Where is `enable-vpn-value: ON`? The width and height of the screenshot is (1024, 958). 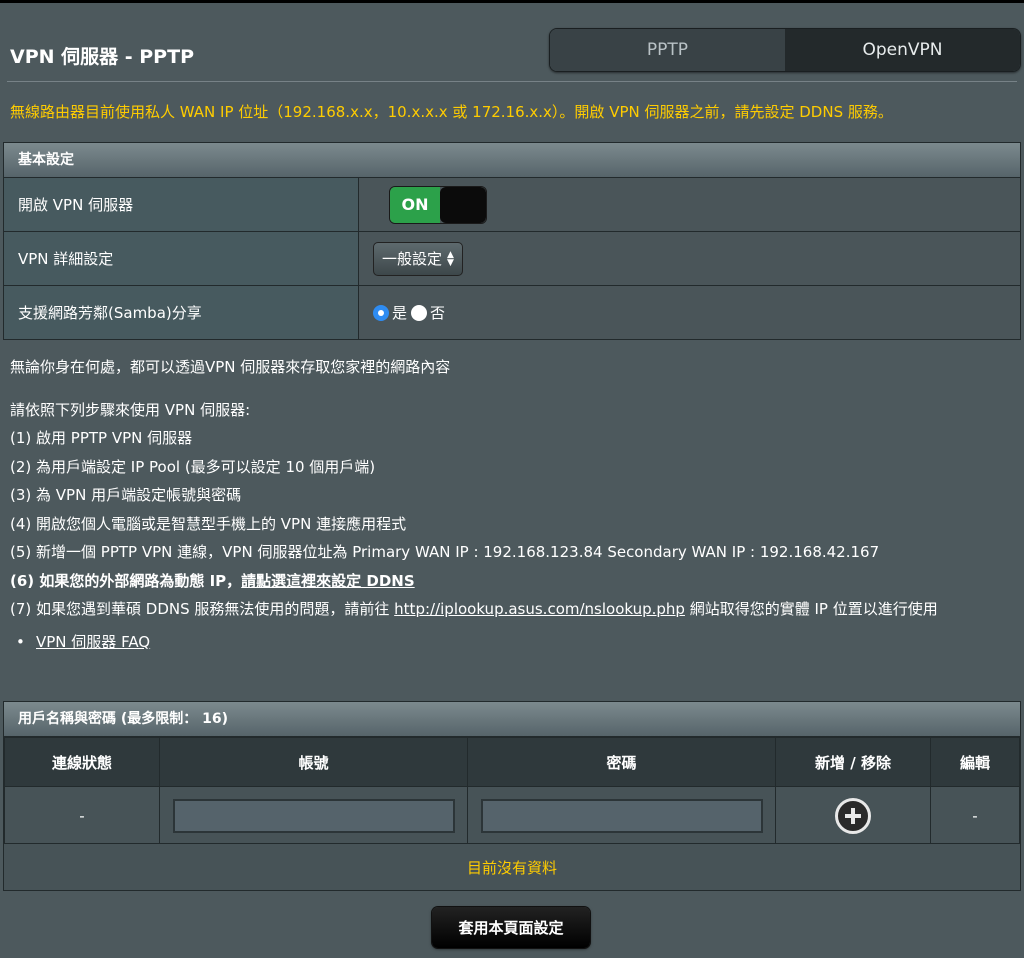
enable-vpn-value: ON is located at coordinates (689, 204).